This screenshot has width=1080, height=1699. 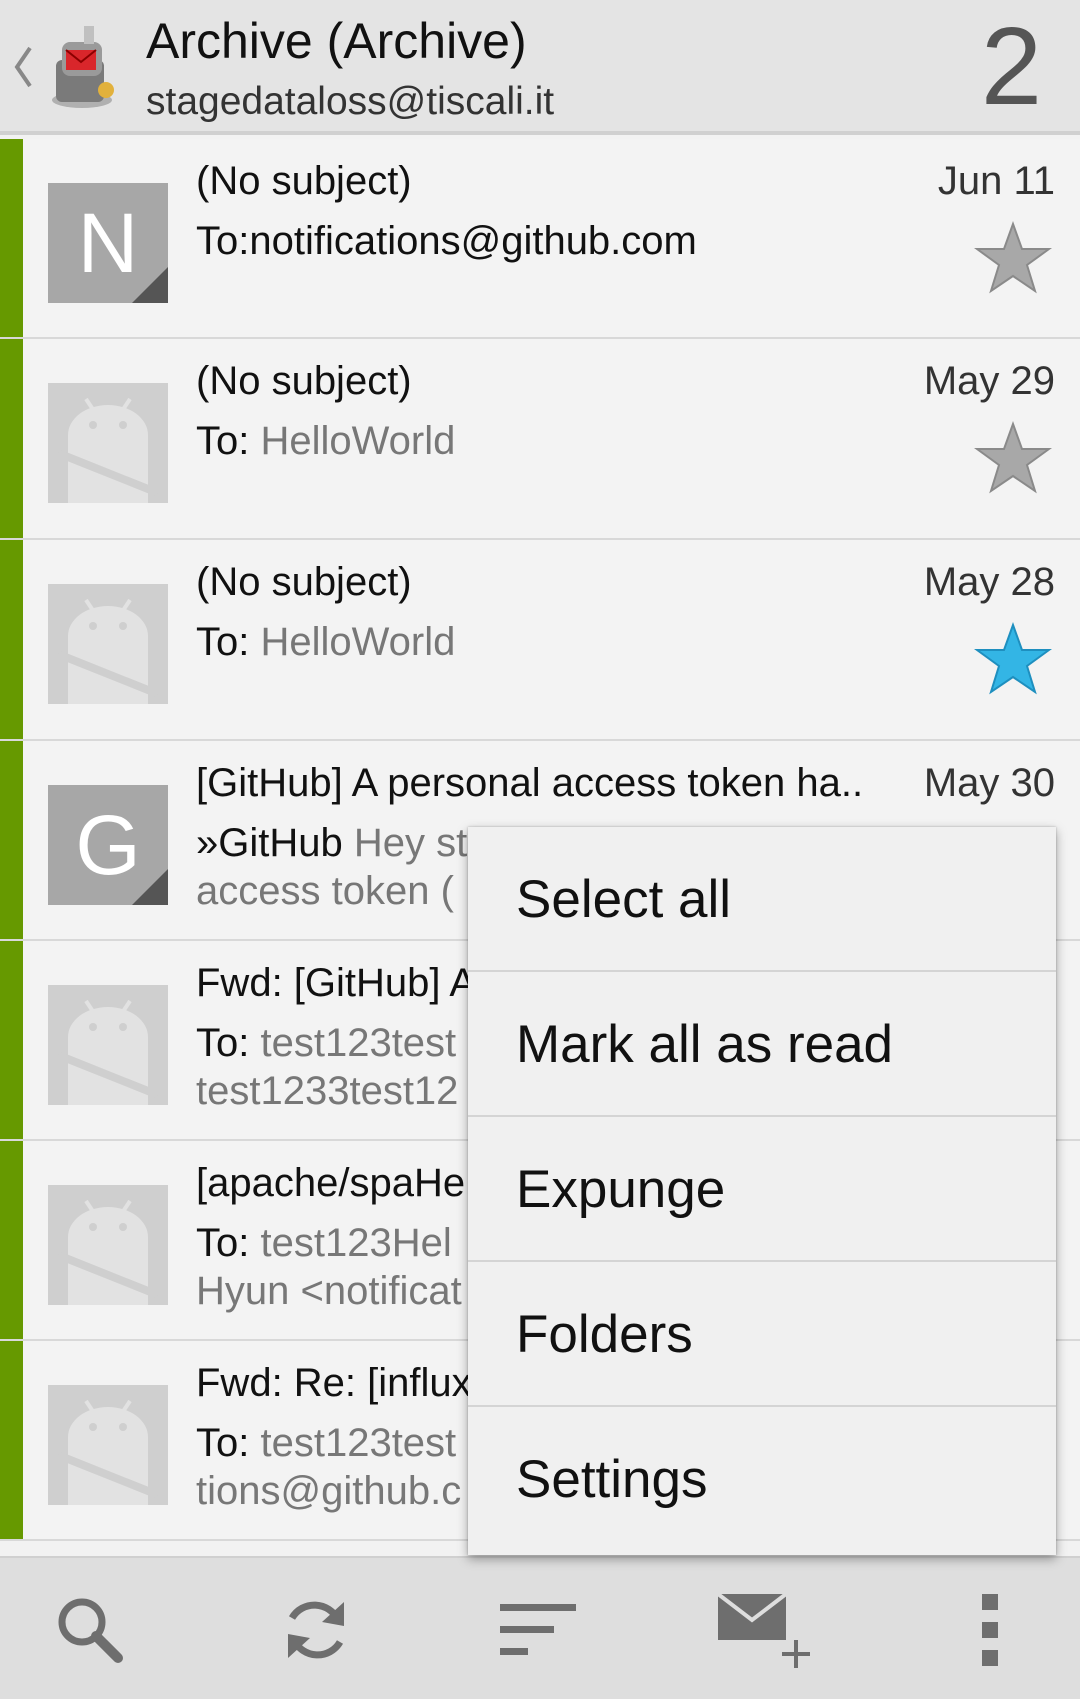 What do you see at coordinates (989, 381) in the screenshot?
I see `message-date: May 29` at bounding box center [989, 381].